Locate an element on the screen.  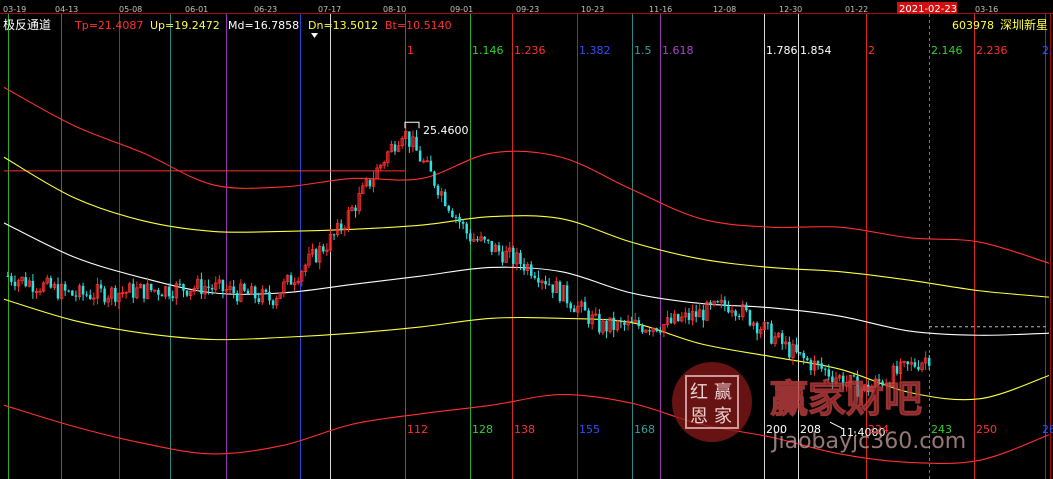
fib-ratio-label: 1.146 is located at coordinates (488, 50).